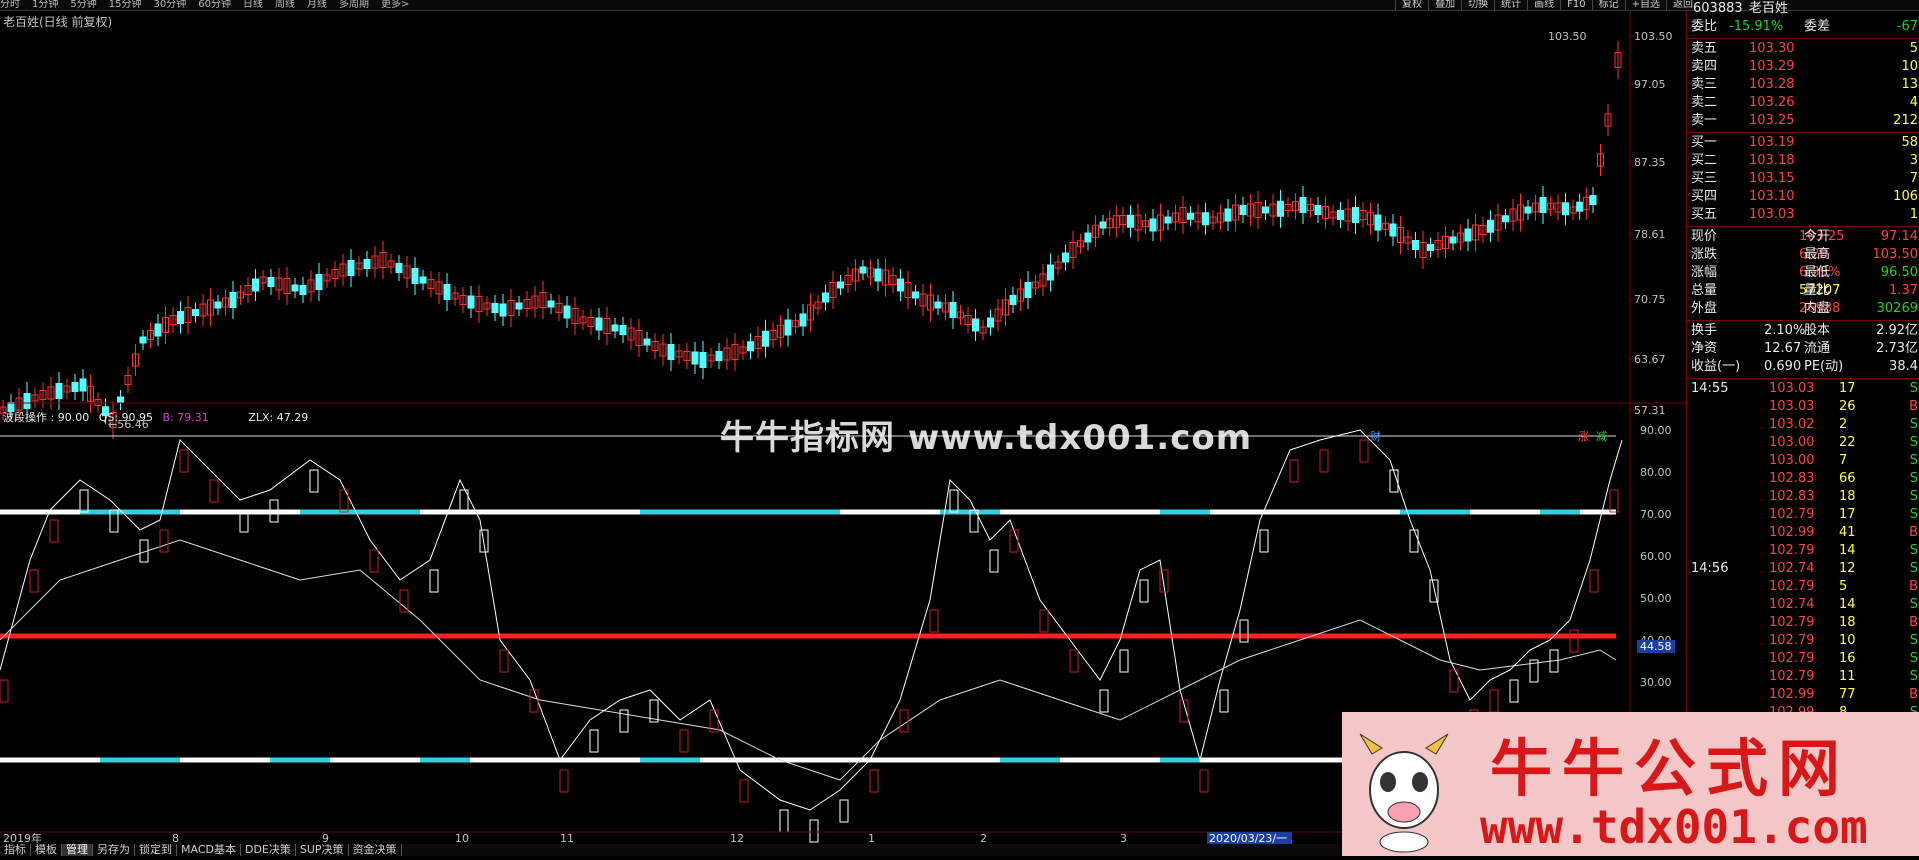 This screenshot has height=860, width=1919. I want to click on time-axis-label: 12, so click(737, 838).